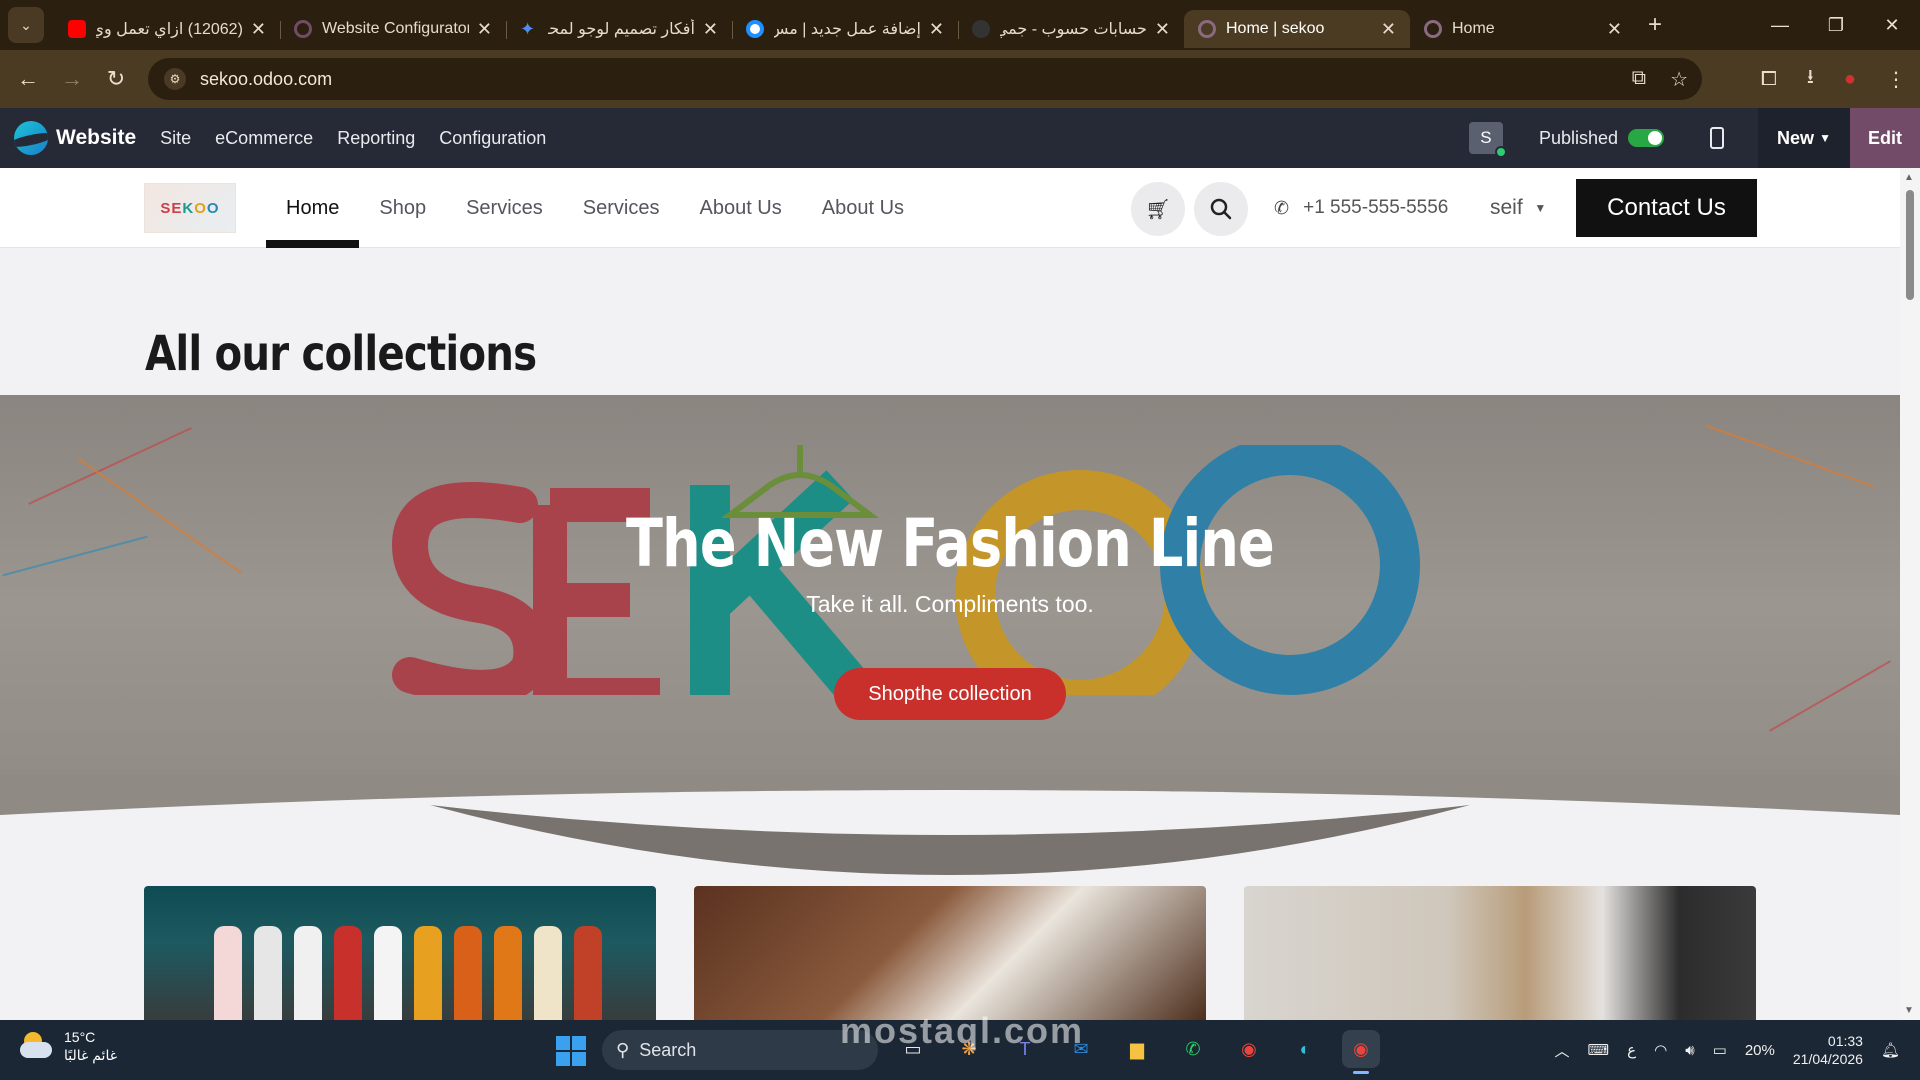  I want to click on extensions-icon: ⧠, so click(1769, 79).